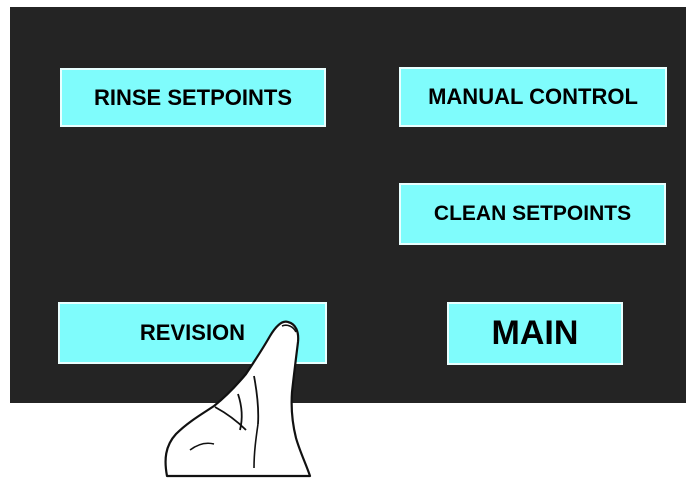 This screenshot has width=696, height=478. What do you see at coordinates (535, 333) in the screenshot?
I see `main-button: MAIN` at bounding box center [535, 333].